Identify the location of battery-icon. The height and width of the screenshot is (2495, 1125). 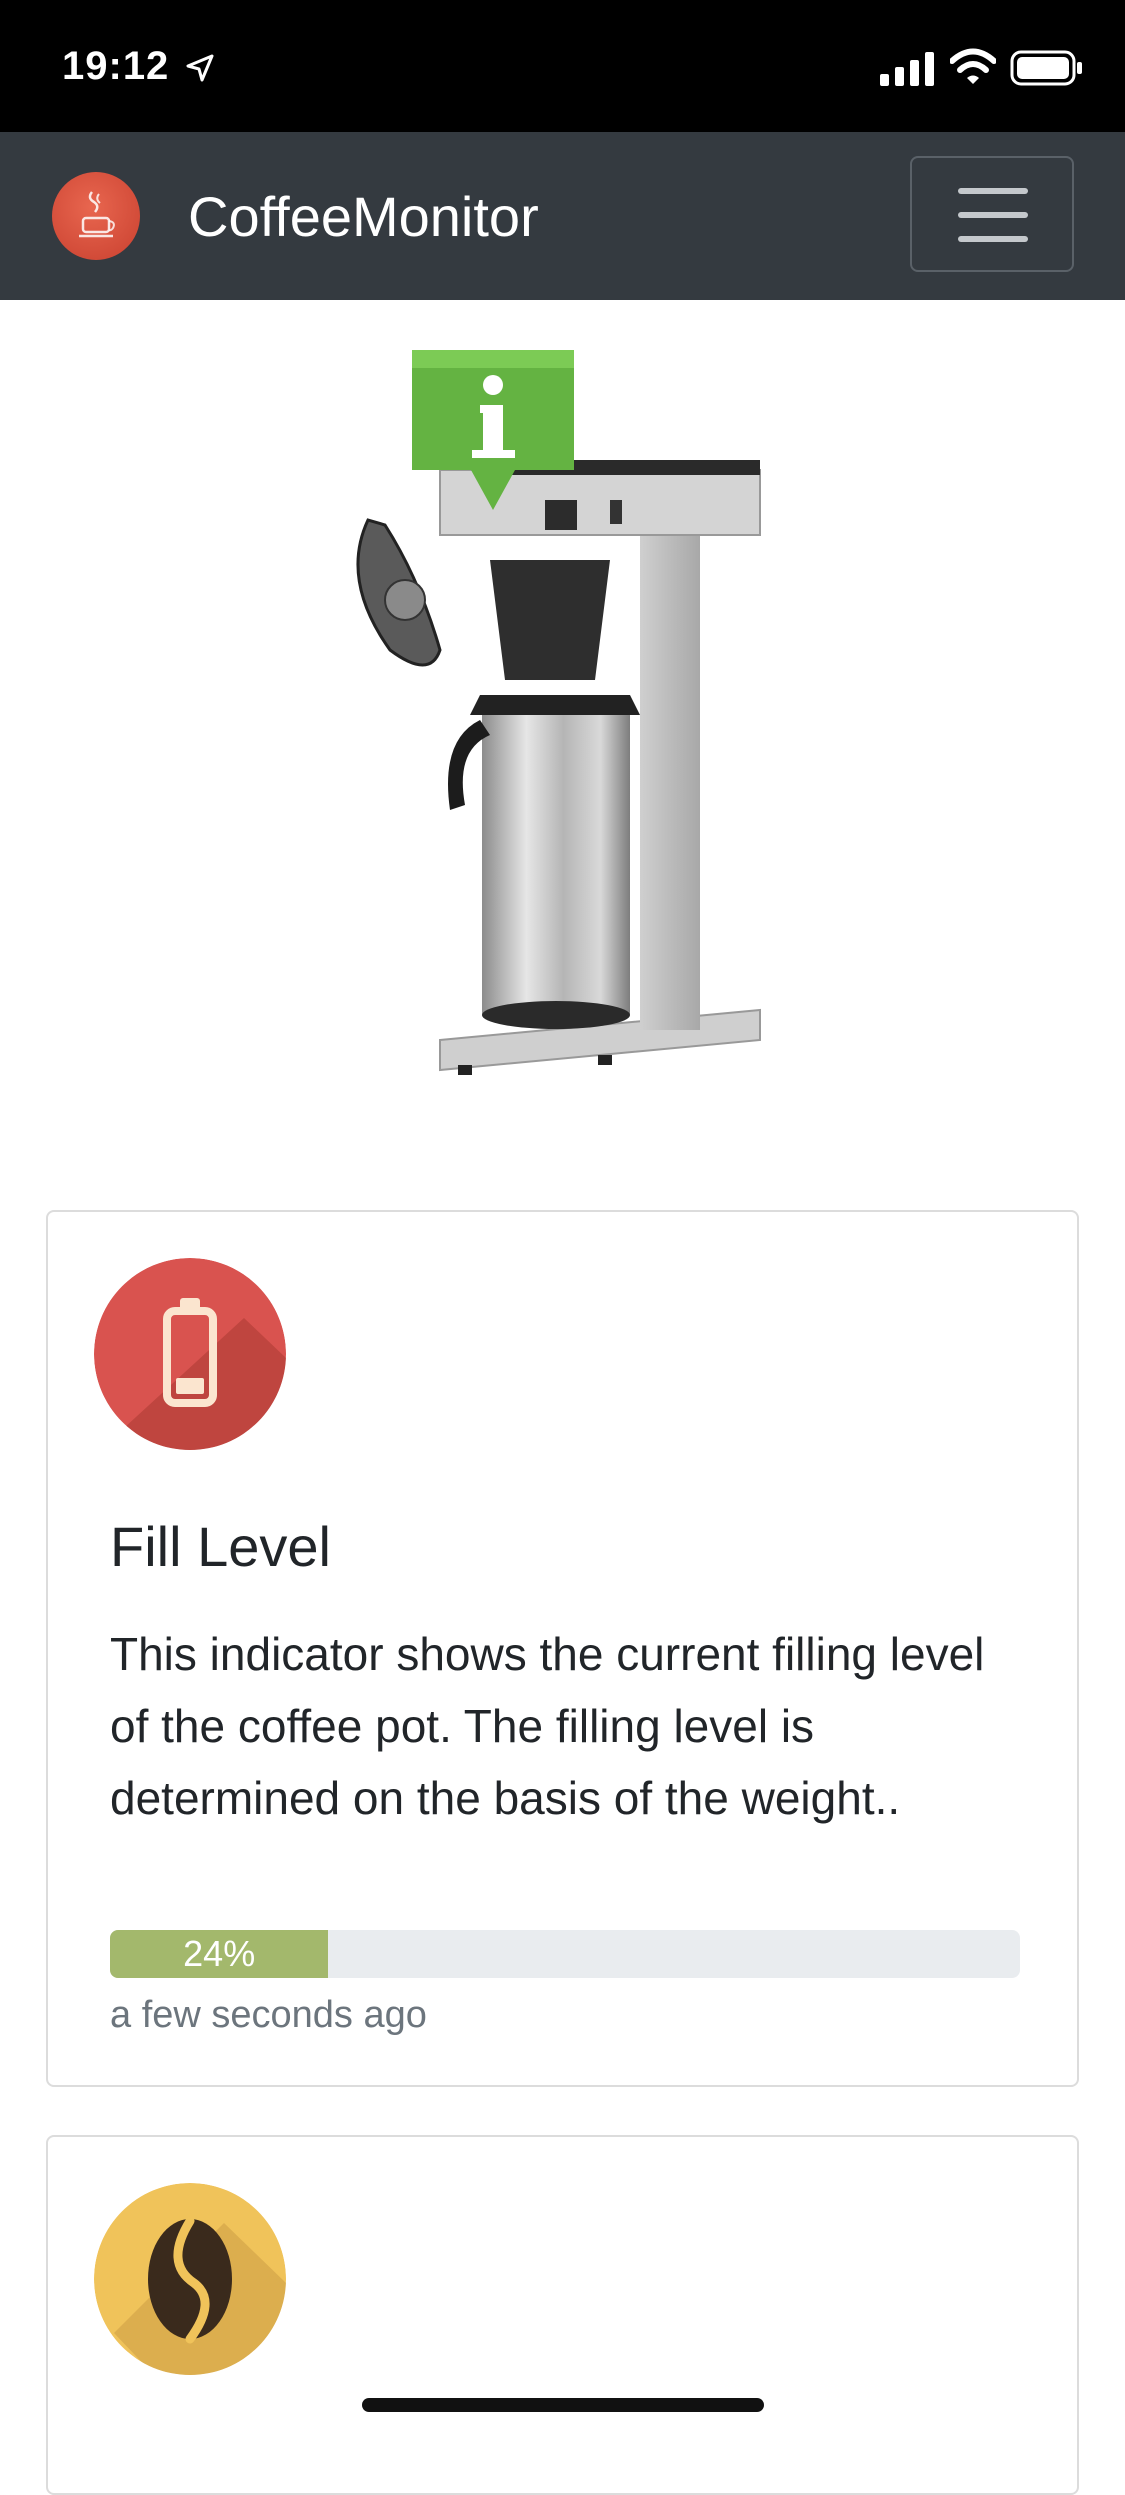
(190, 1354).